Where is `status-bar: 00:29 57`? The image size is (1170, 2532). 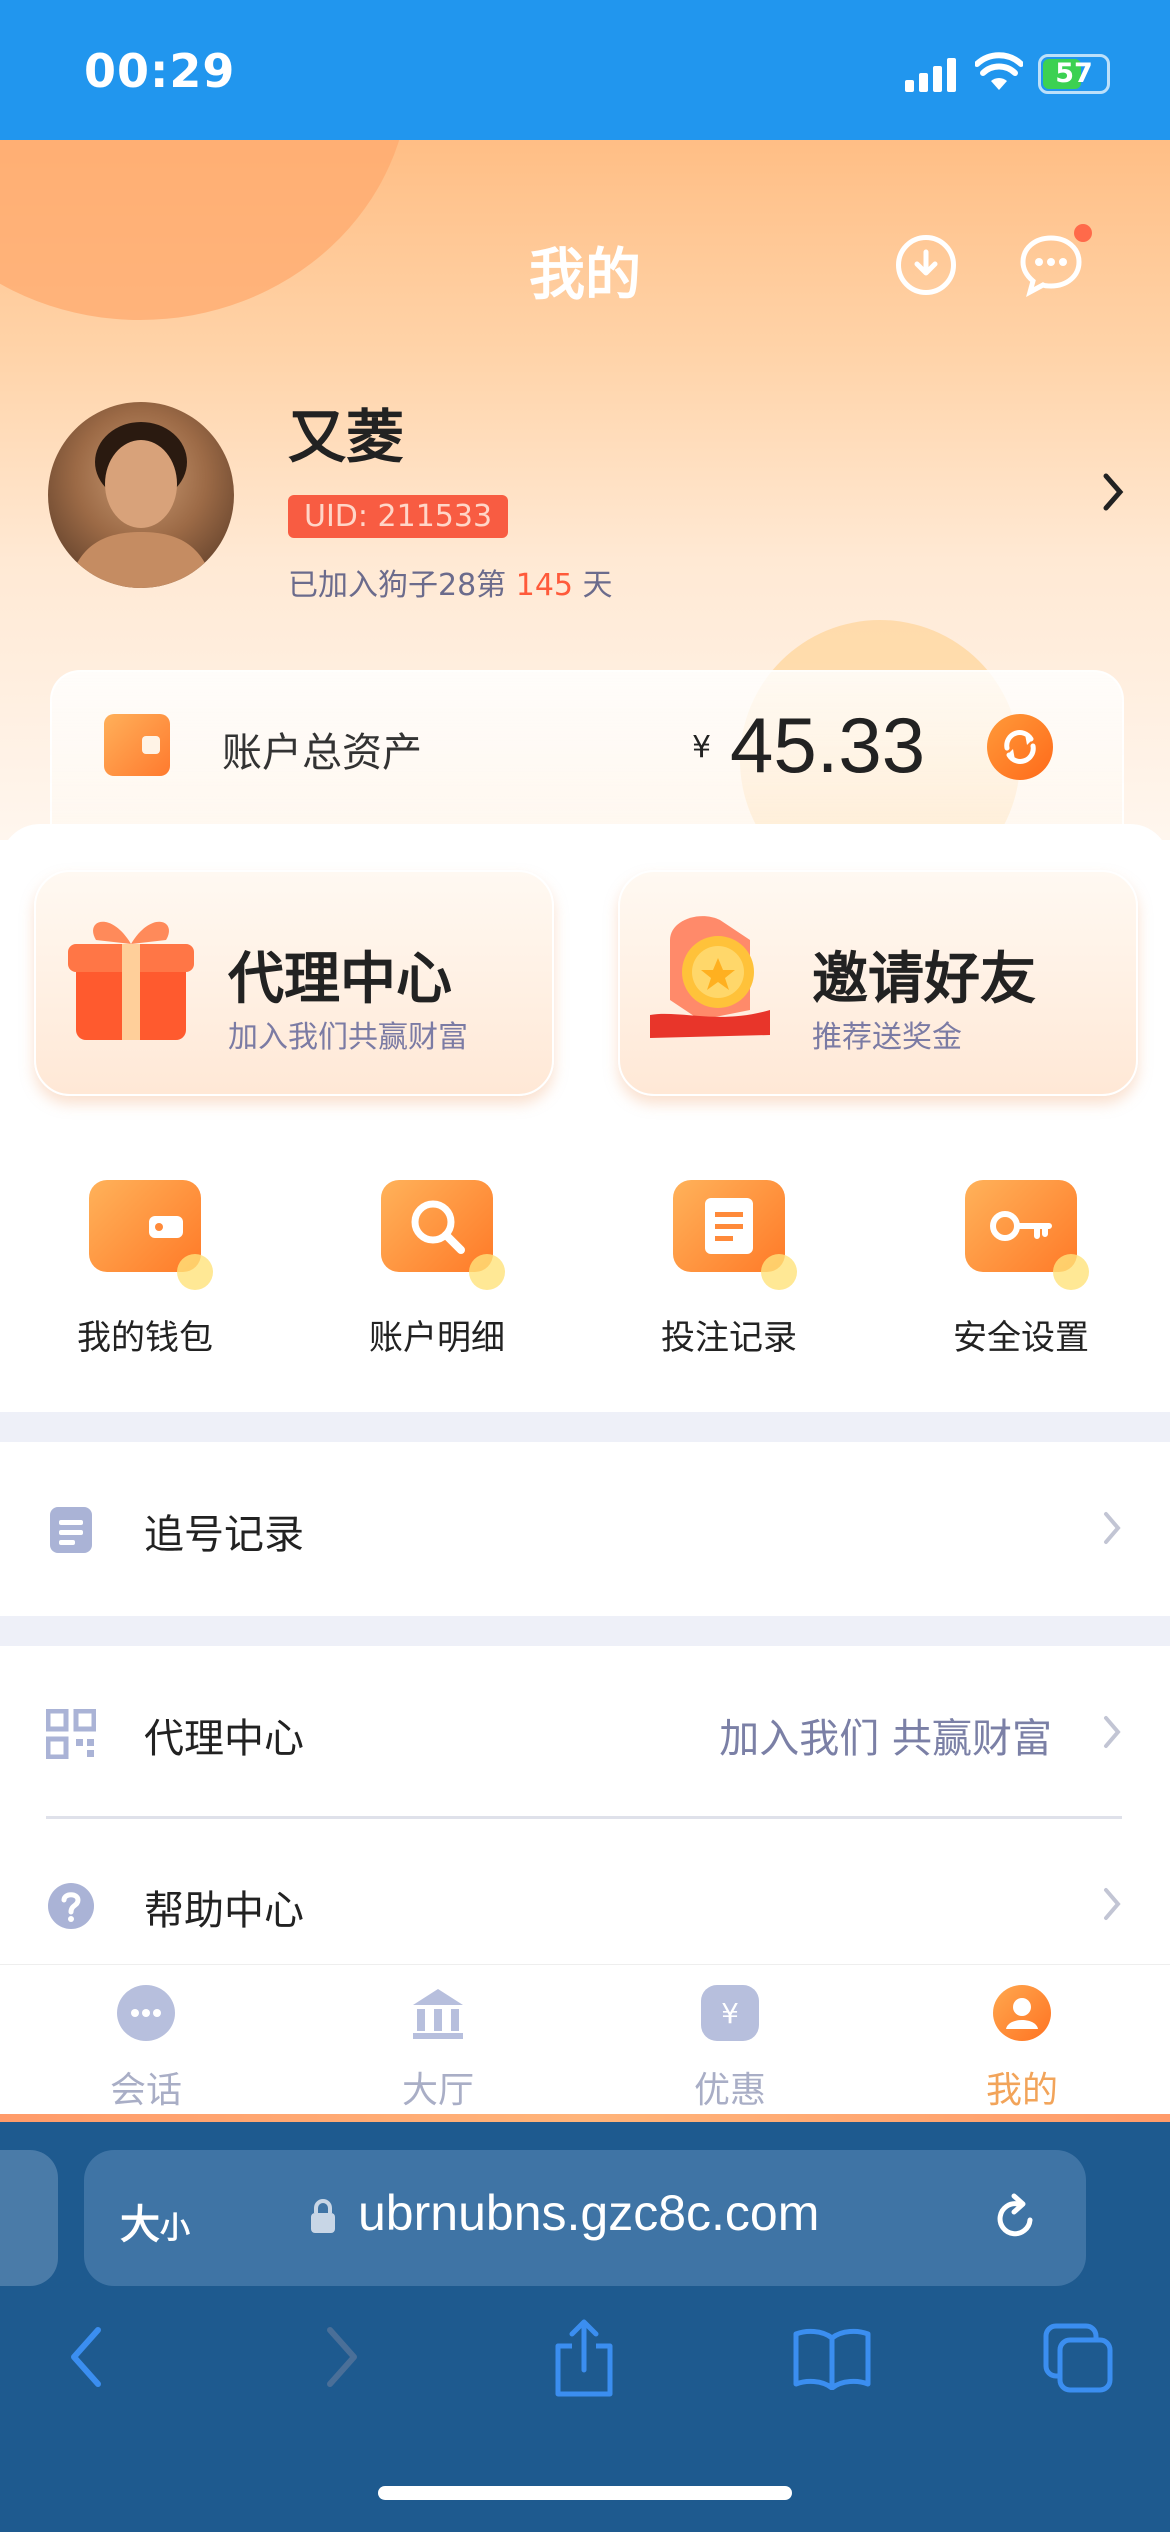 status-bar: 00:29 57 is located at coordinates (585, 70).